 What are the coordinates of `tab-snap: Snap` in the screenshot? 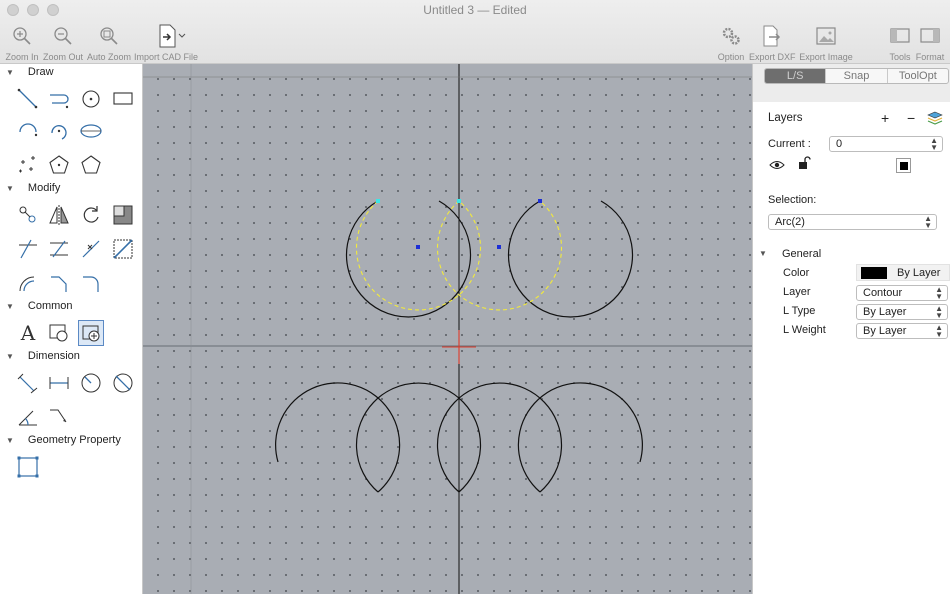 It's located at (857, 76).